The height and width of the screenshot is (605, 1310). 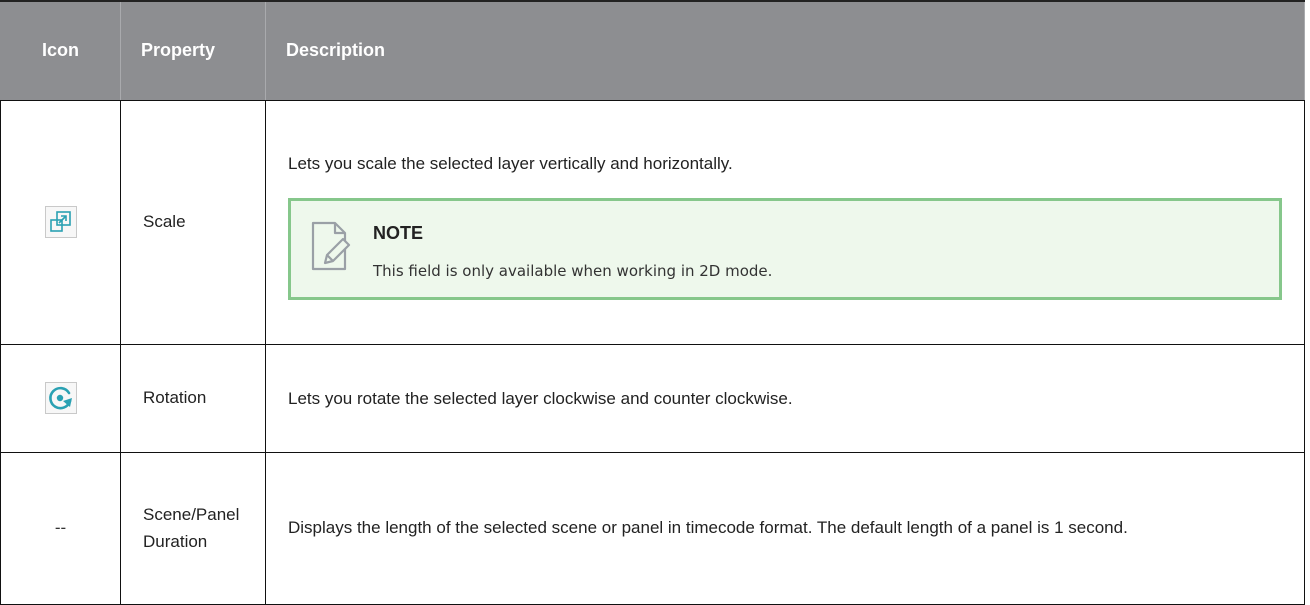 What do you see at coordinates (331, 245) in the screenshot?
I see `note-pencil-icon` at bounding box center [331, 245].